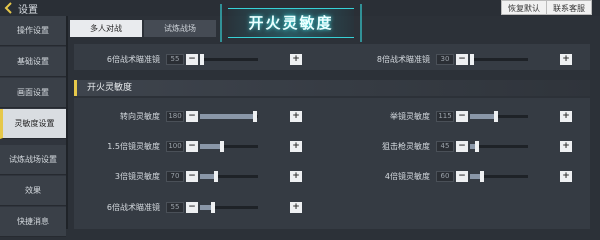  I want to click on top-8x-scope-slider, so click(499, 59).